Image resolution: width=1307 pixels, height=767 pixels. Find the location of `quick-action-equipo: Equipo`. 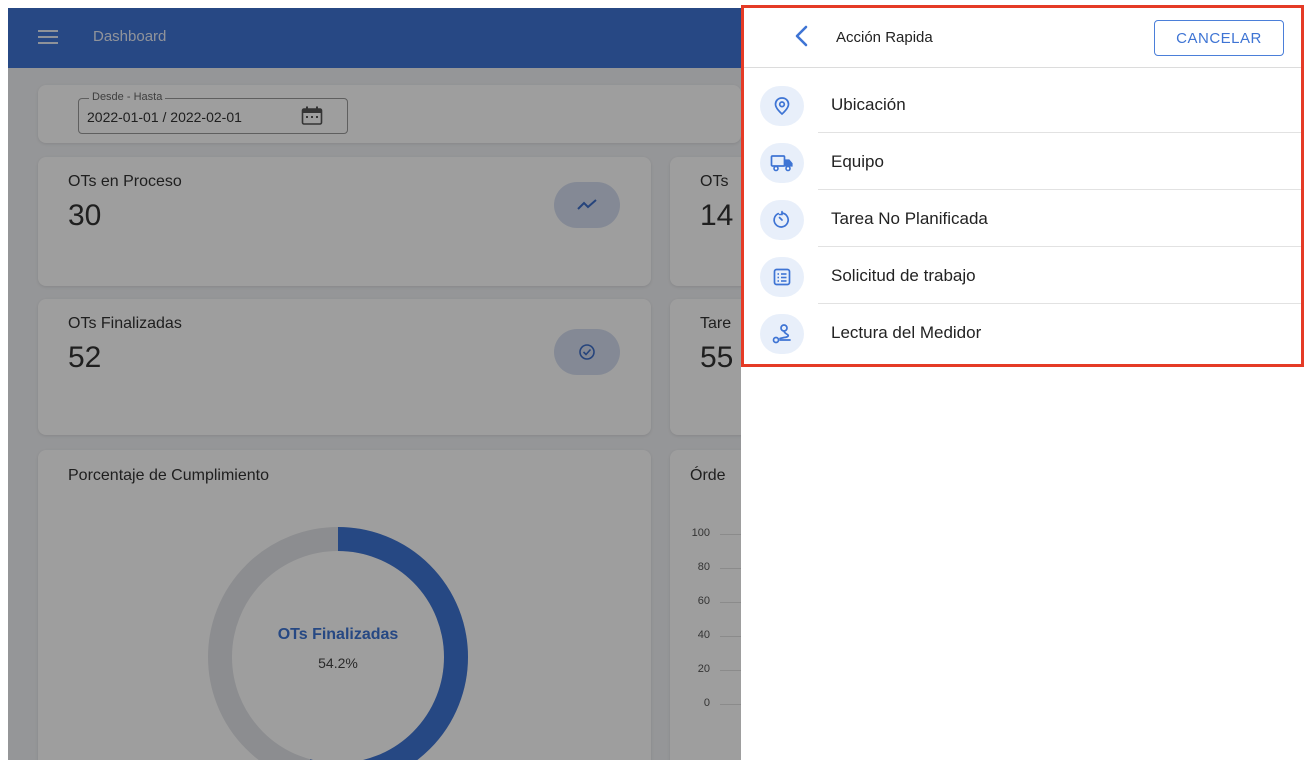

quick-action-equipo: Equipo is located at coordinates (1021, 161).